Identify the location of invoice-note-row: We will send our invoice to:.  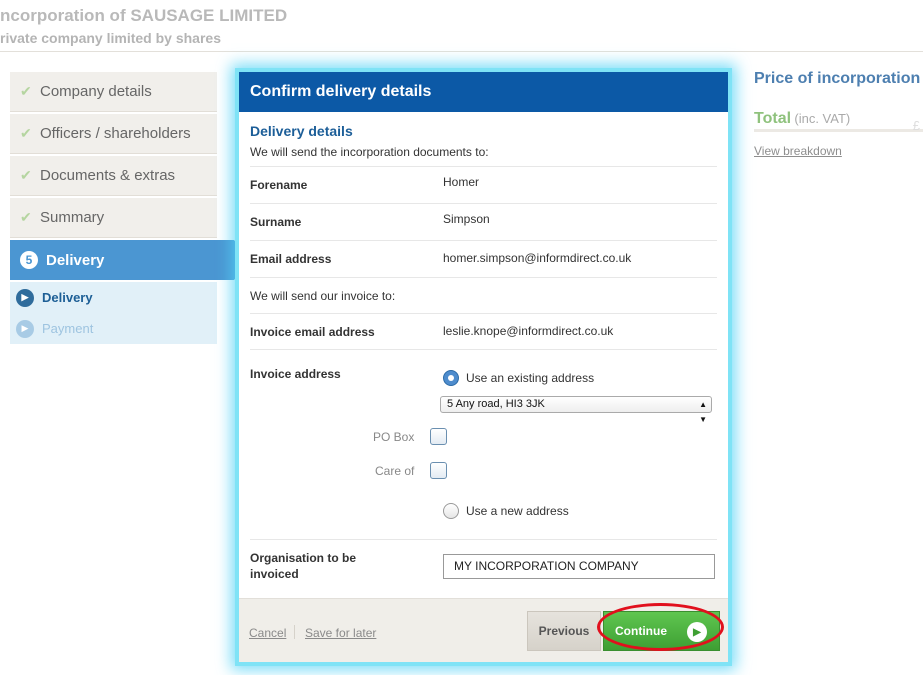
(483, 296).